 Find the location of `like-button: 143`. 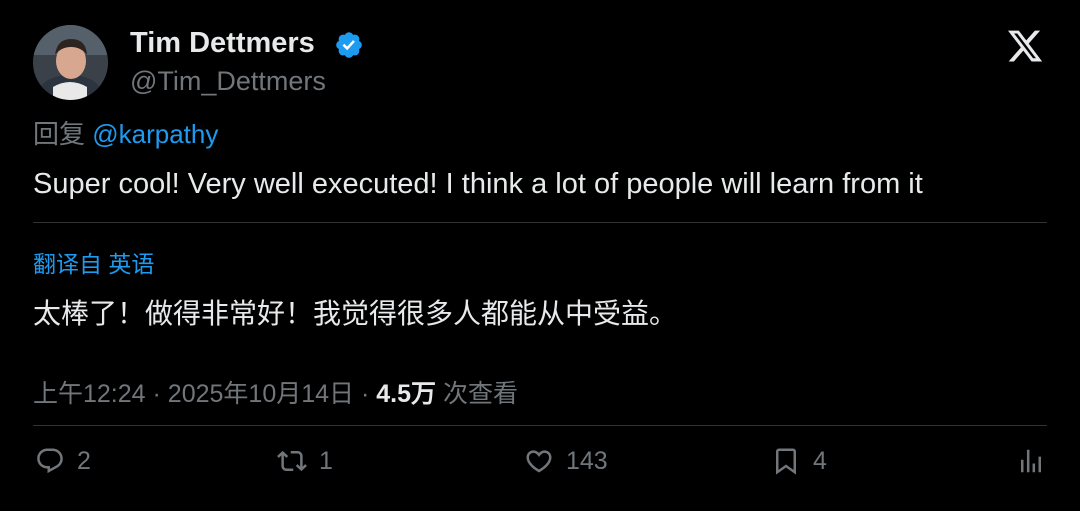

like-button: 143 is located at coordinates (566, 461).